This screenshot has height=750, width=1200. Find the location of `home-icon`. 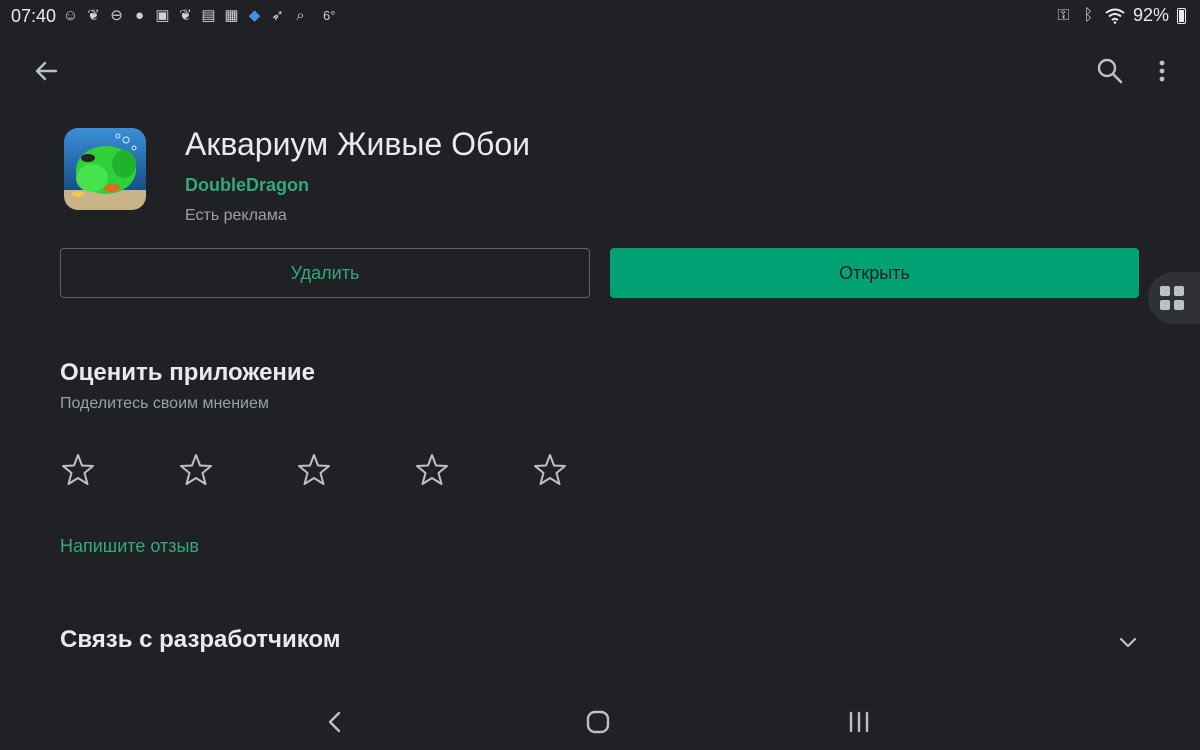

home-icon is located at coordinates (598, 722).